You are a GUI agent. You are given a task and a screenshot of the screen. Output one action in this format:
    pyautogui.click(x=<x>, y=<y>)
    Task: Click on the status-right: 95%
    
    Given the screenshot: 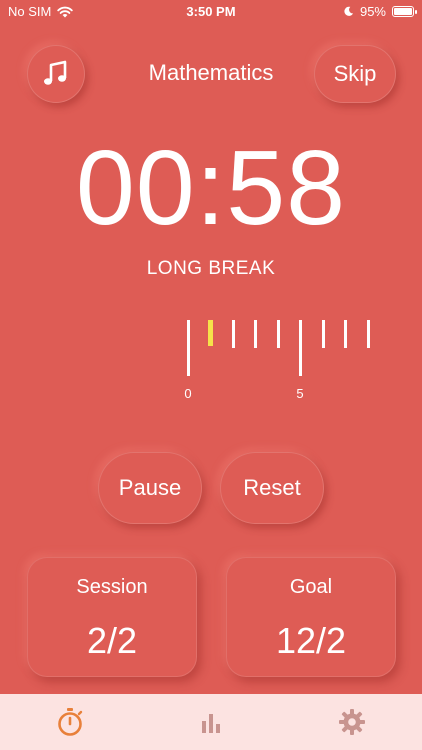 What is the action you would take?
    pyautogui.click(x=380, y=11)
    